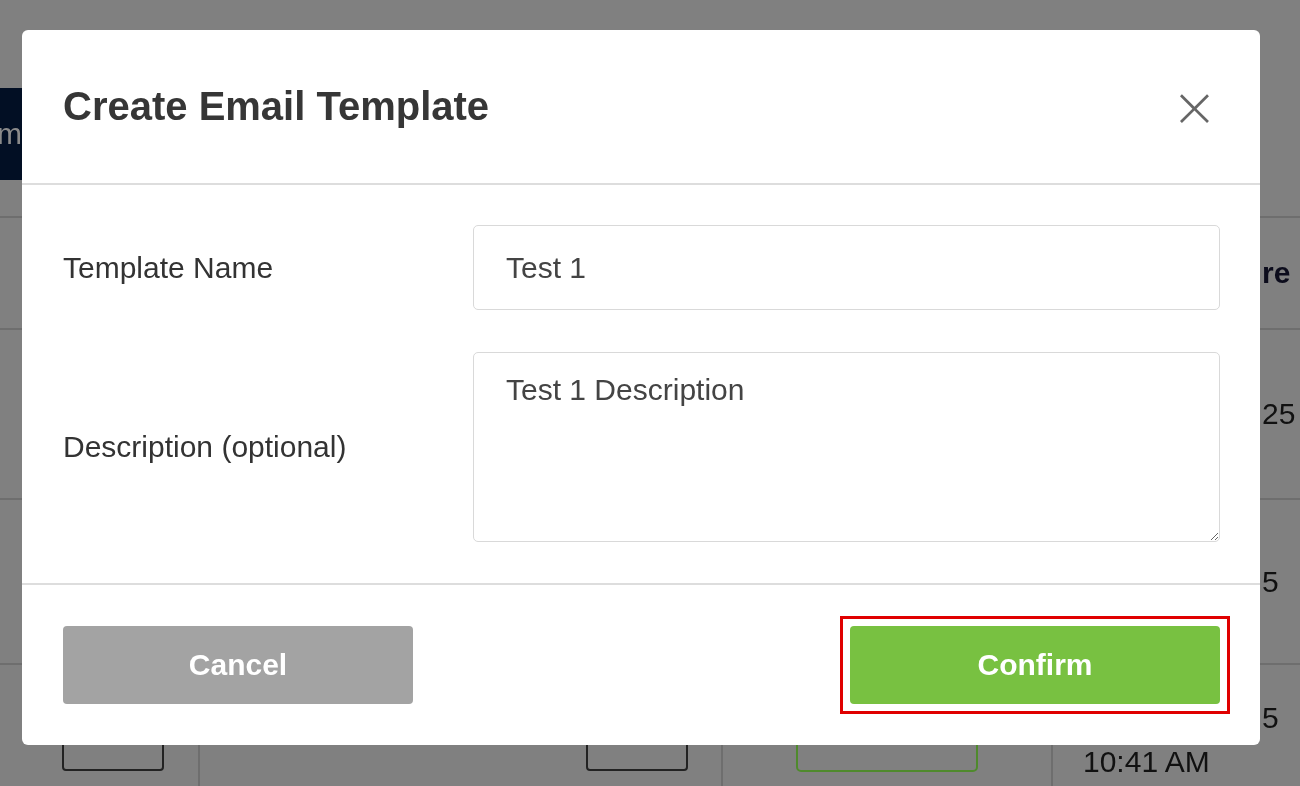 The height and width of the screenshot is (786, 1300). Describe the element at coordinates (1147, 762) in the screenshot. I see `table-cell-text: 10:41 AM` at that location.